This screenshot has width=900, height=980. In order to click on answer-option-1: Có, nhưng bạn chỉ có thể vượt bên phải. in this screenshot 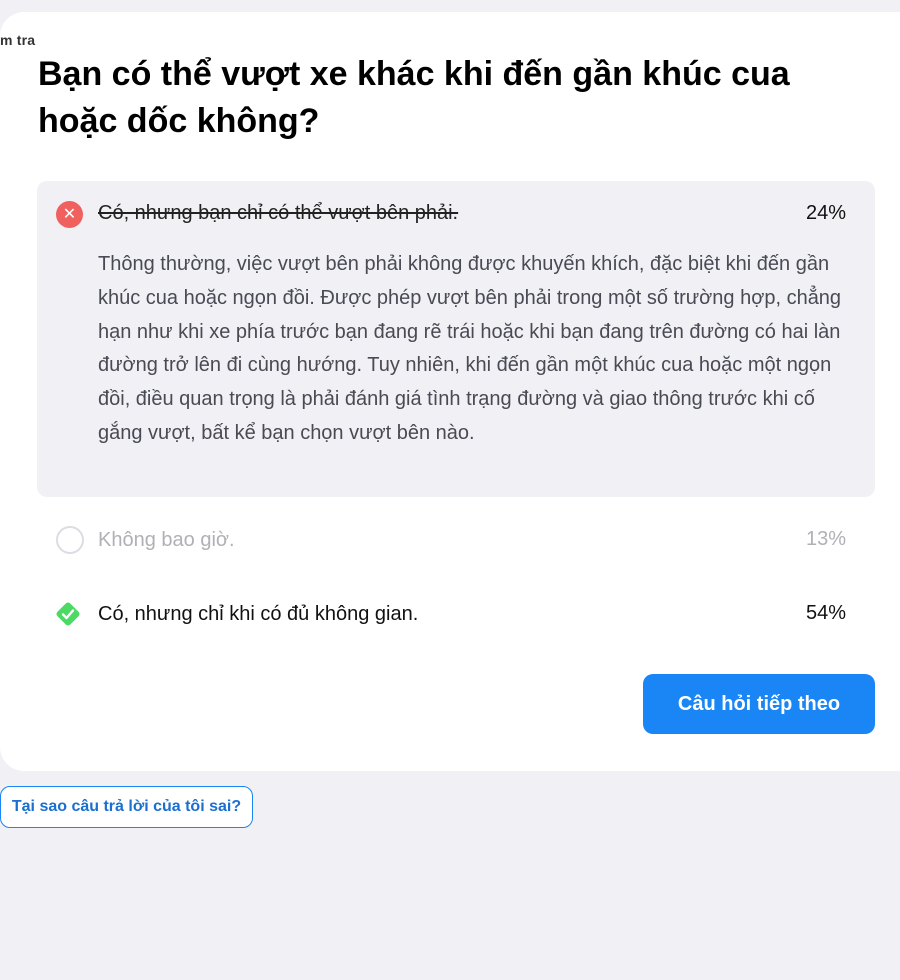, I will do `click(278, 213)`.